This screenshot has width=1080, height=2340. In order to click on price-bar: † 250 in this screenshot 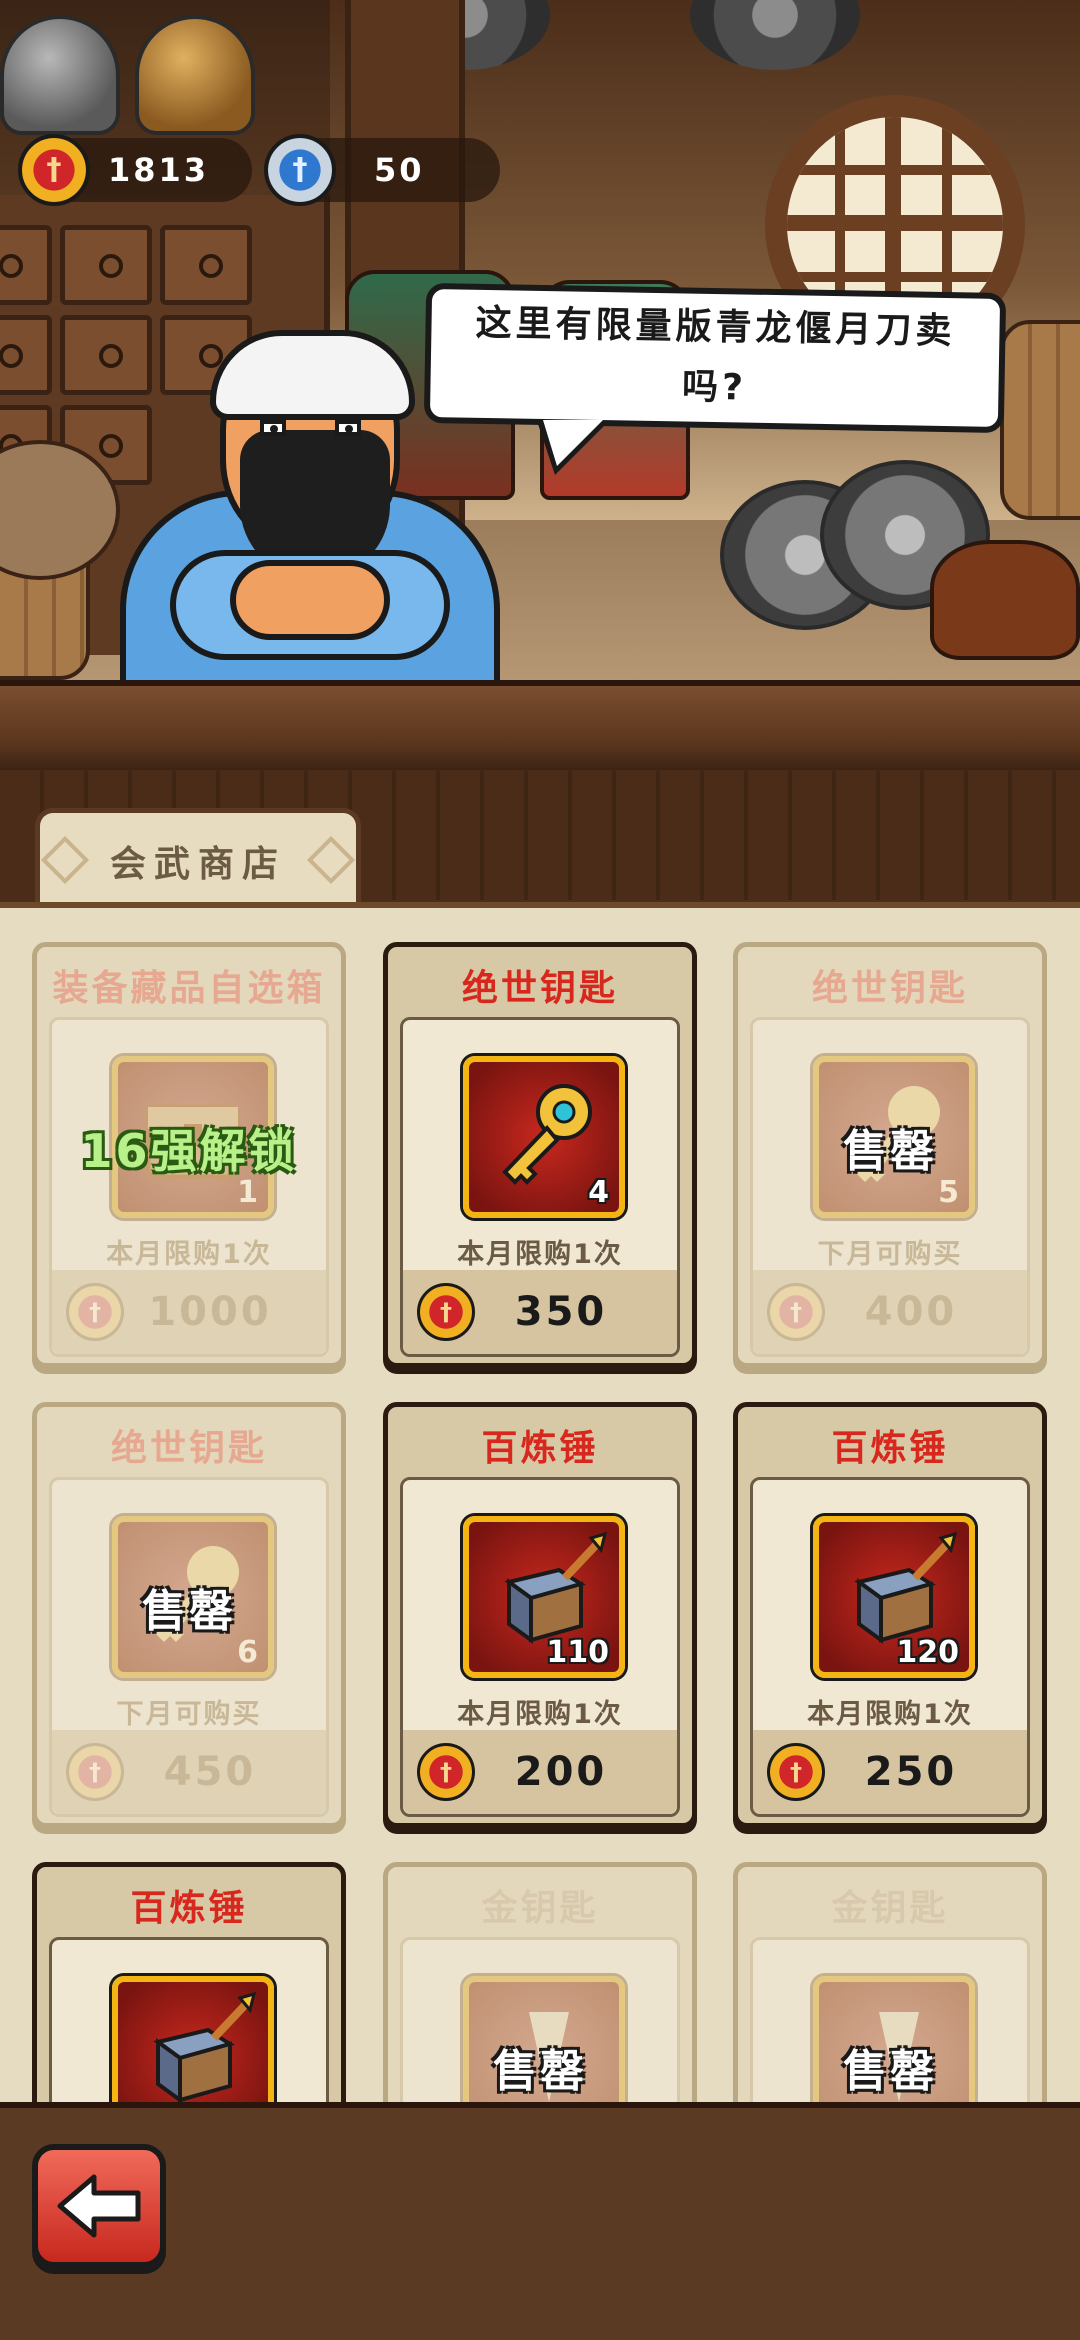, I will do `click(890, 1772)`.